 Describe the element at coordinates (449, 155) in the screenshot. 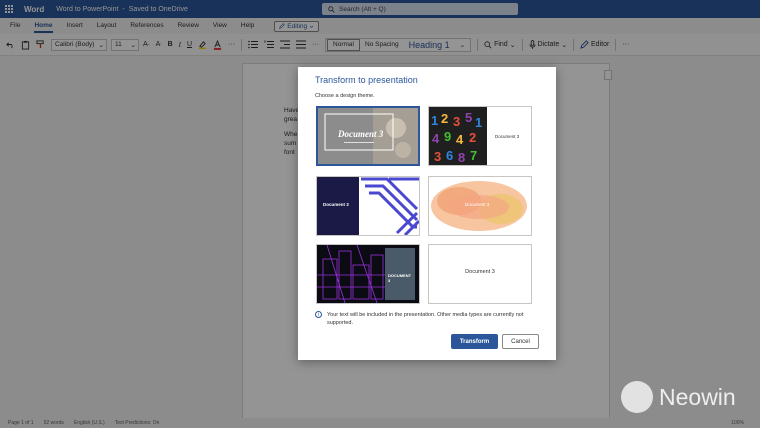

I see `svg-text: 6` at that location.